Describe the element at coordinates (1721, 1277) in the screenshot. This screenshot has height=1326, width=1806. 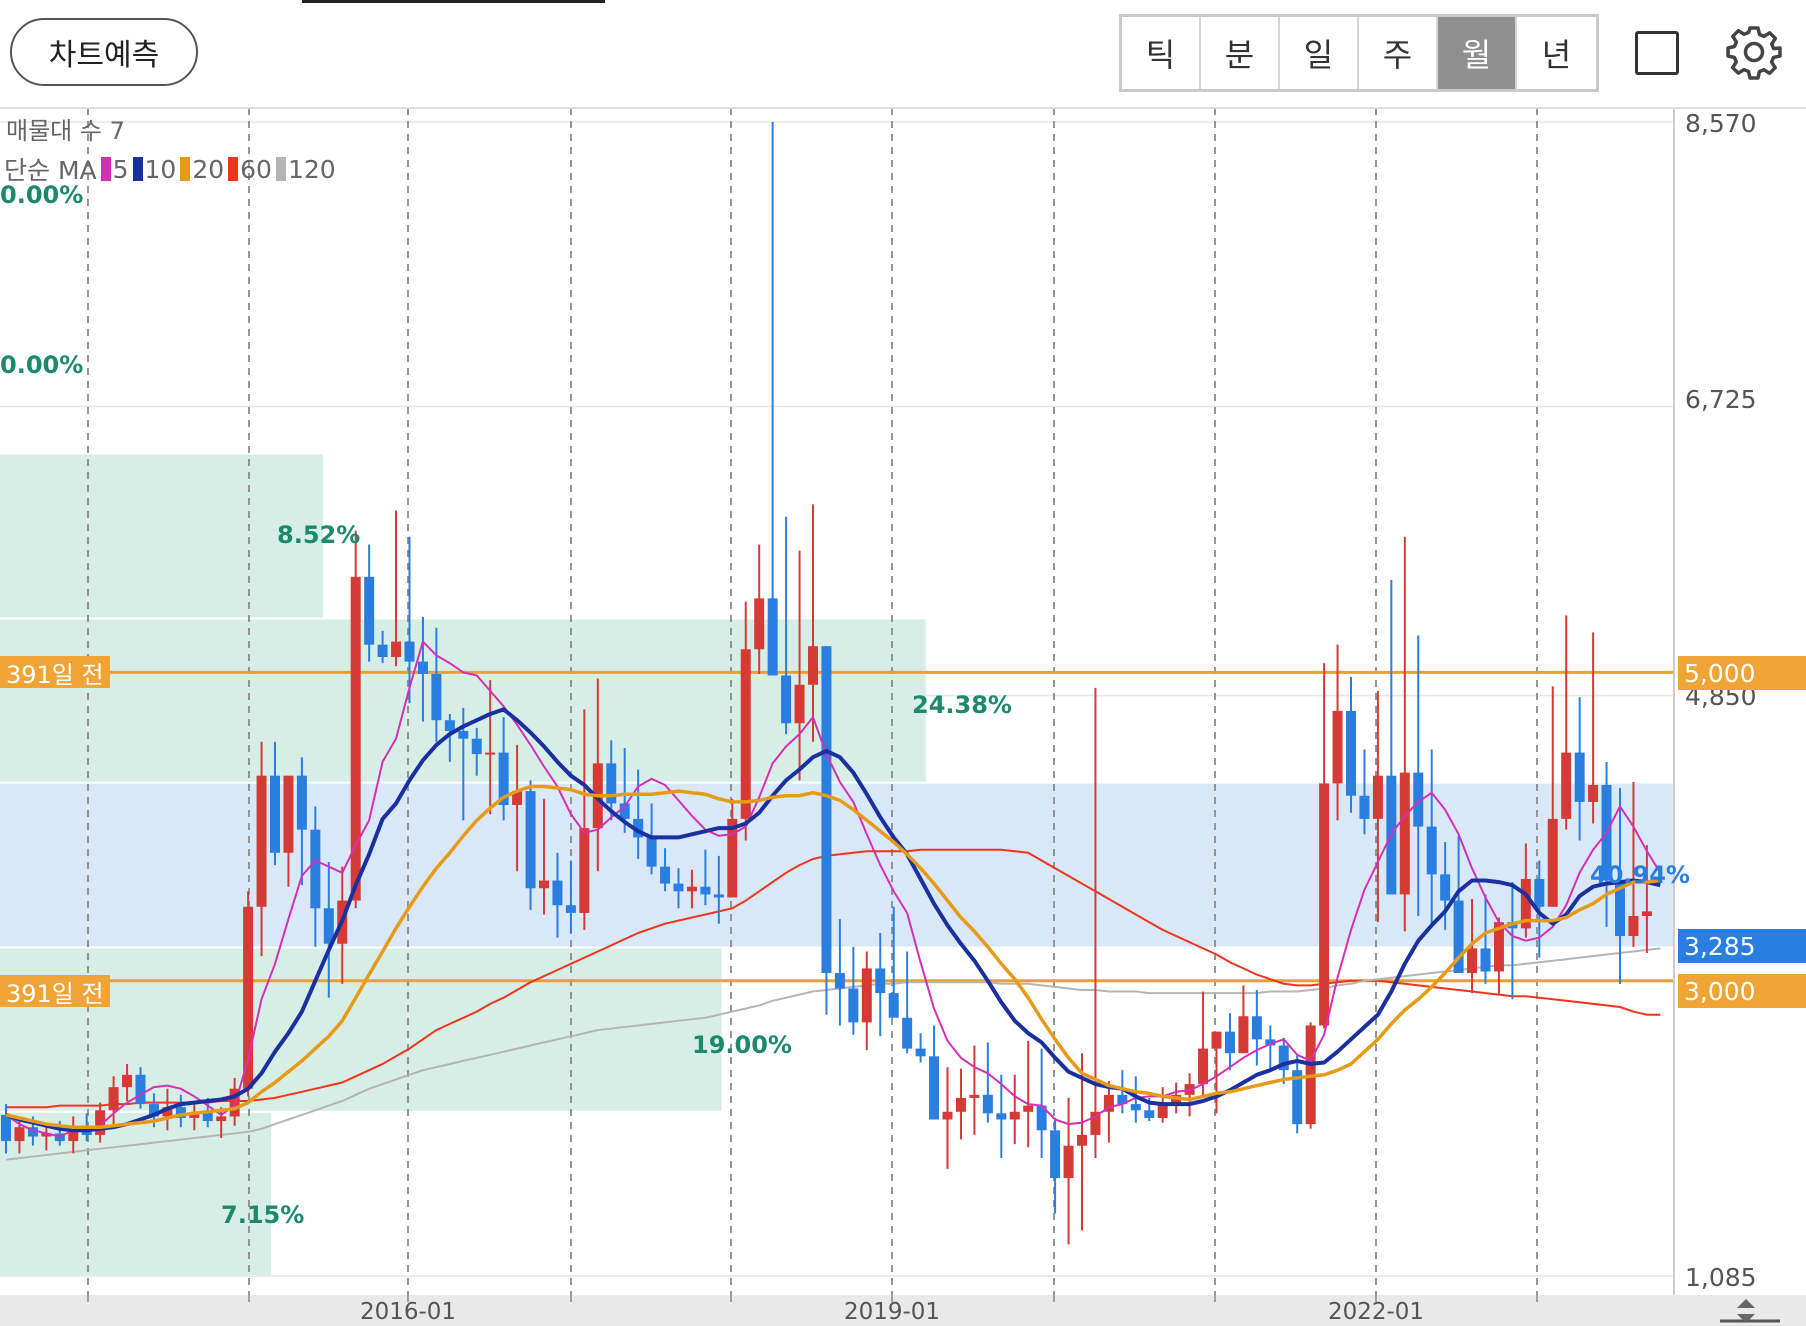
I see `y-tick-1085: 1,085` at that location.